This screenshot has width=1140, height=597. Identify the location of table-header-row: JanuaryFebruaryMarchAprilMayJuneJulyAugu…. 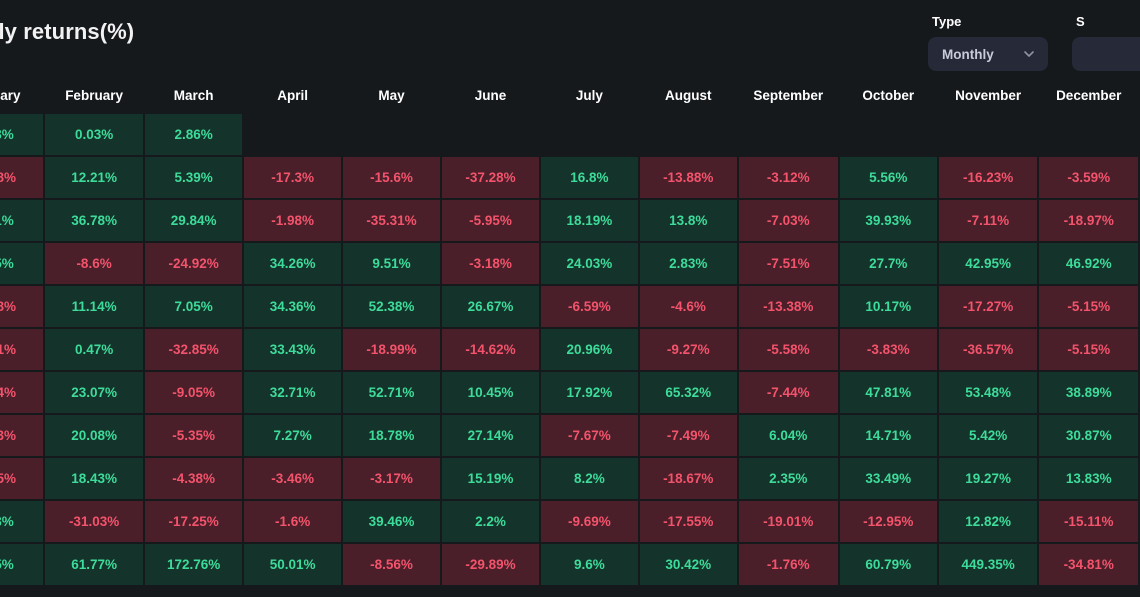
(569, 95).